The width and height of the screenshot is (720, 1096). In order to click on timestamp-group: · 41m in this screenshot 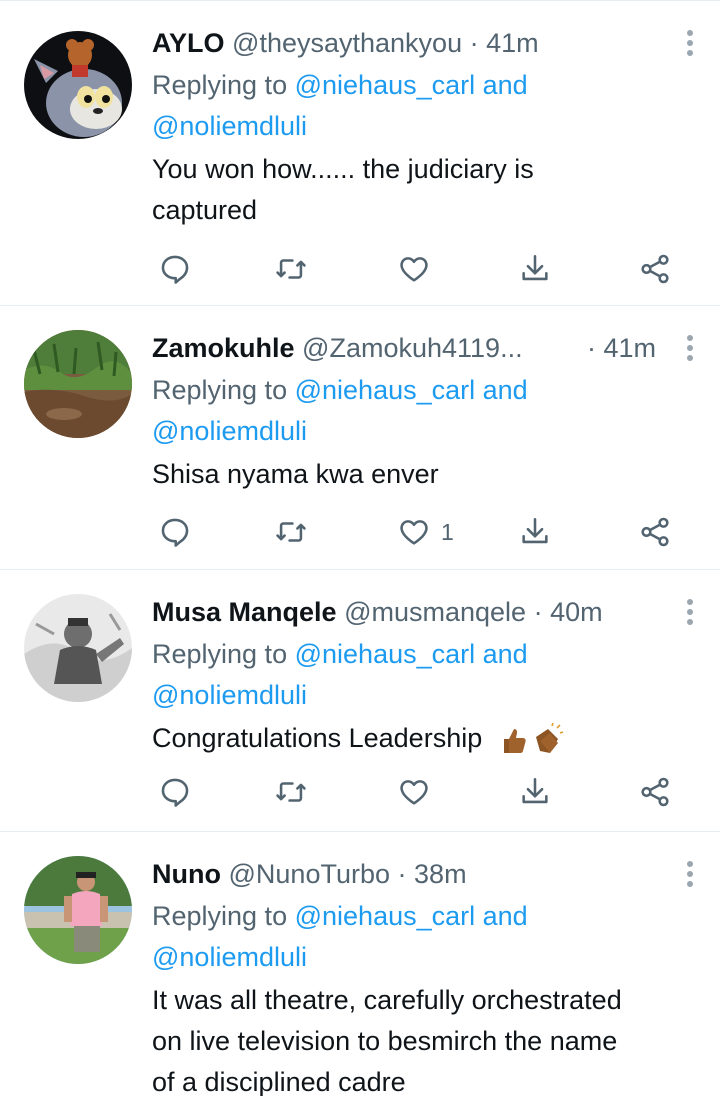, I will do `click(621, 348)`.